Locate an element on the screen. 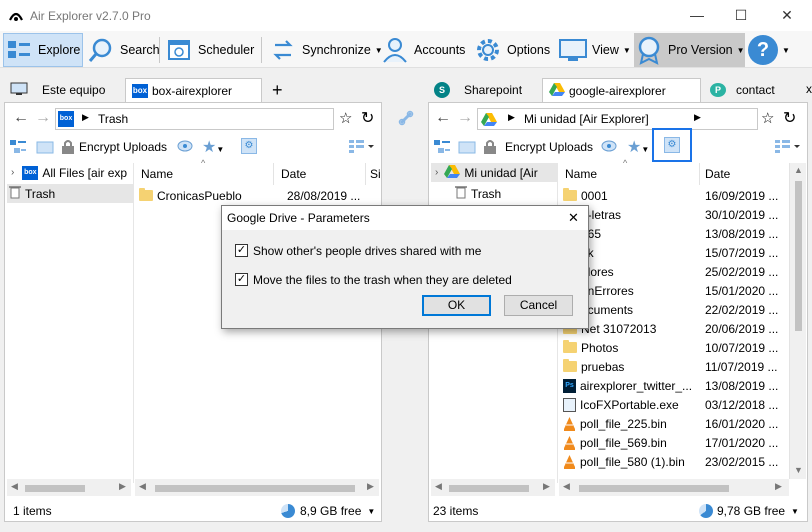 The image size is (812, 532). left-tree-hscroll: ◀ ▶ is located at coordinates (69, 487).